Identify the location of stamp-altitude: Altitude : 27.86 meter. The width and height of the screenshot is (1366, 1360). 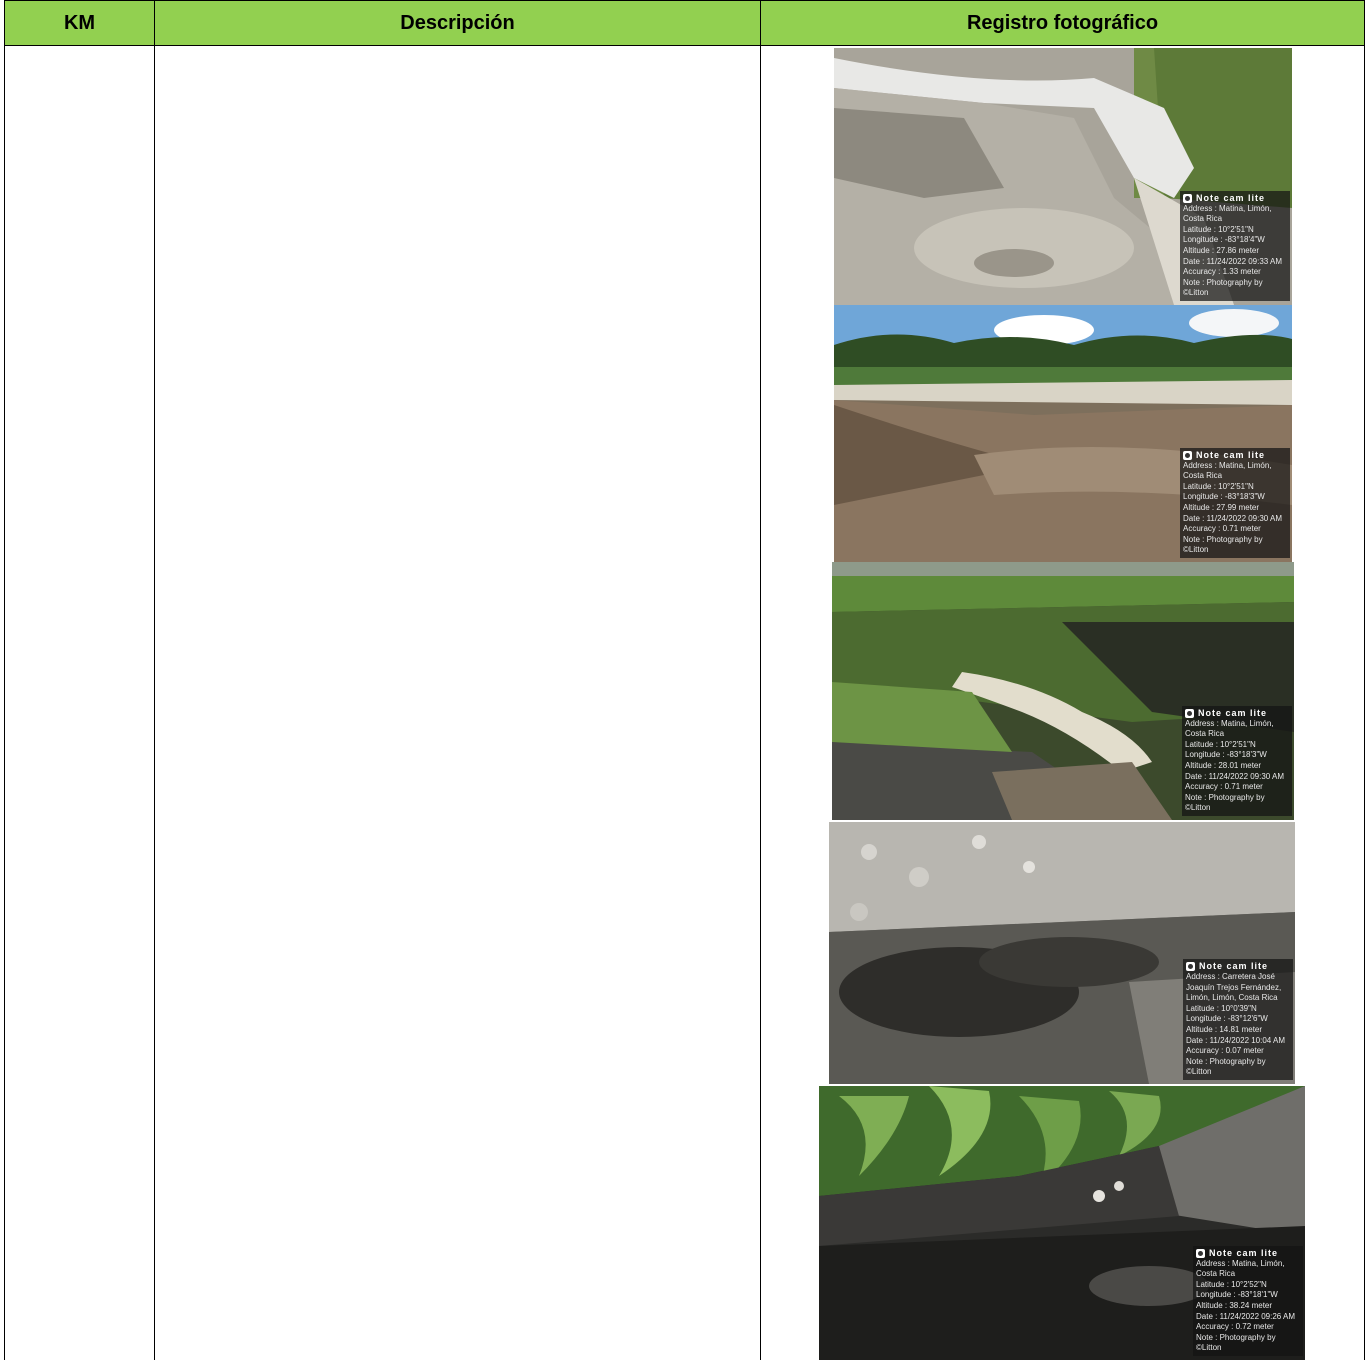
(1235, 251).